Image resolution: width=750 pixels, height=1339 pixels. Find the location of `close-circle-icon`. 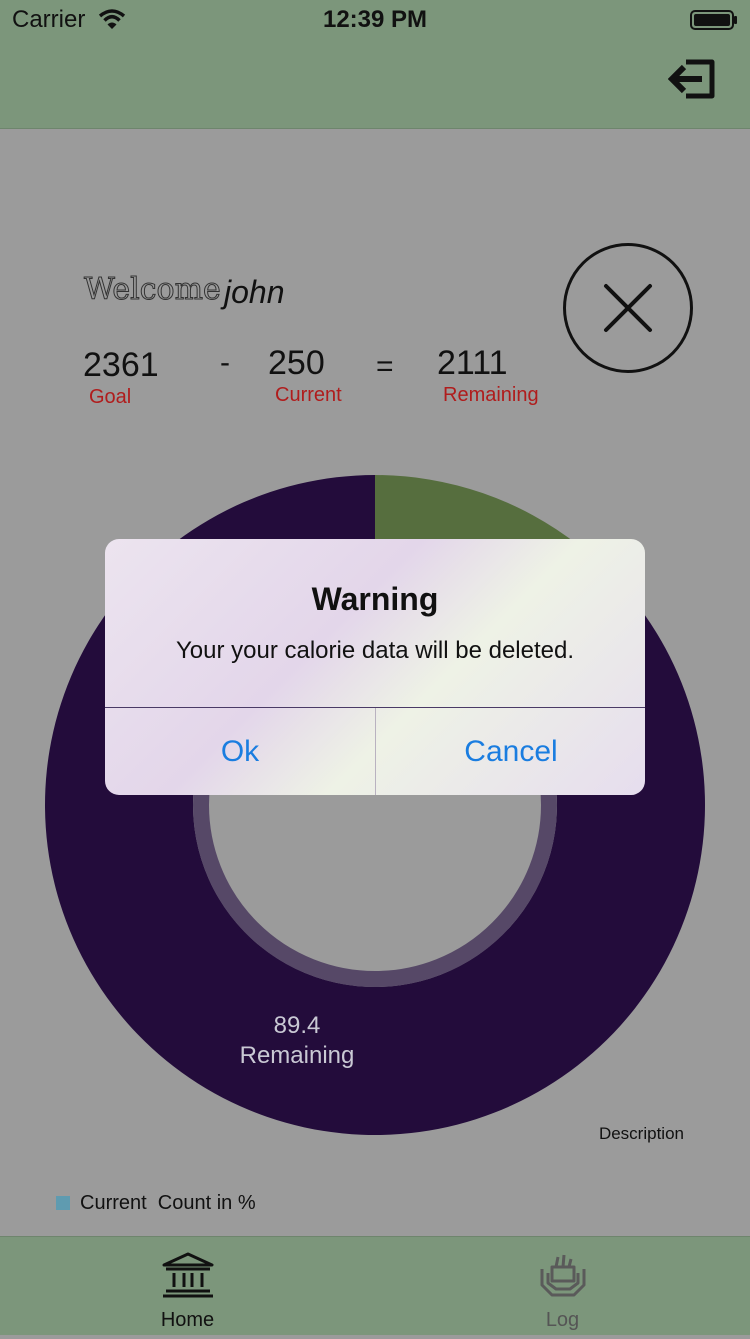

close-circle-icon is located at coordinates (628, 308).